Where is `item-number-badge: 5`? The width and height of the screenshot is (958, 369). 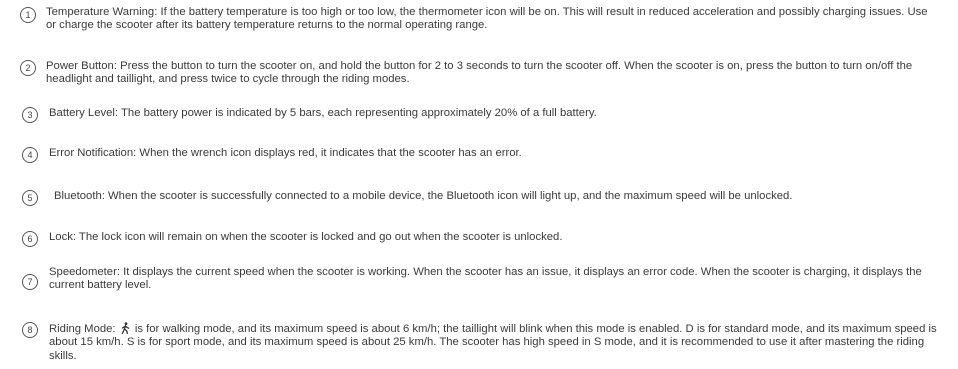
item-number-badge: 5 is located at coordinates (30, 198).